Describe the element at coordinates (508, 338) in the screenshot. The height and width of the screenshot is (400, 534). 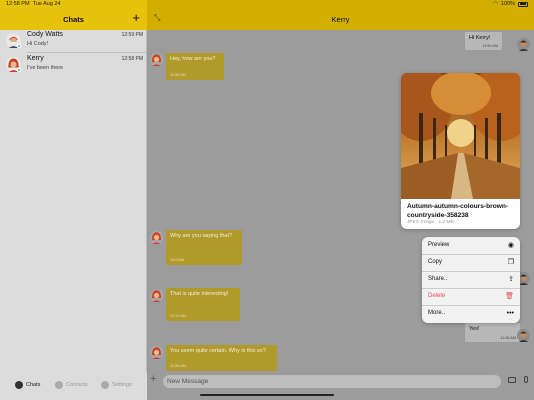
I see `message-time: 11:36 AM` at that location.